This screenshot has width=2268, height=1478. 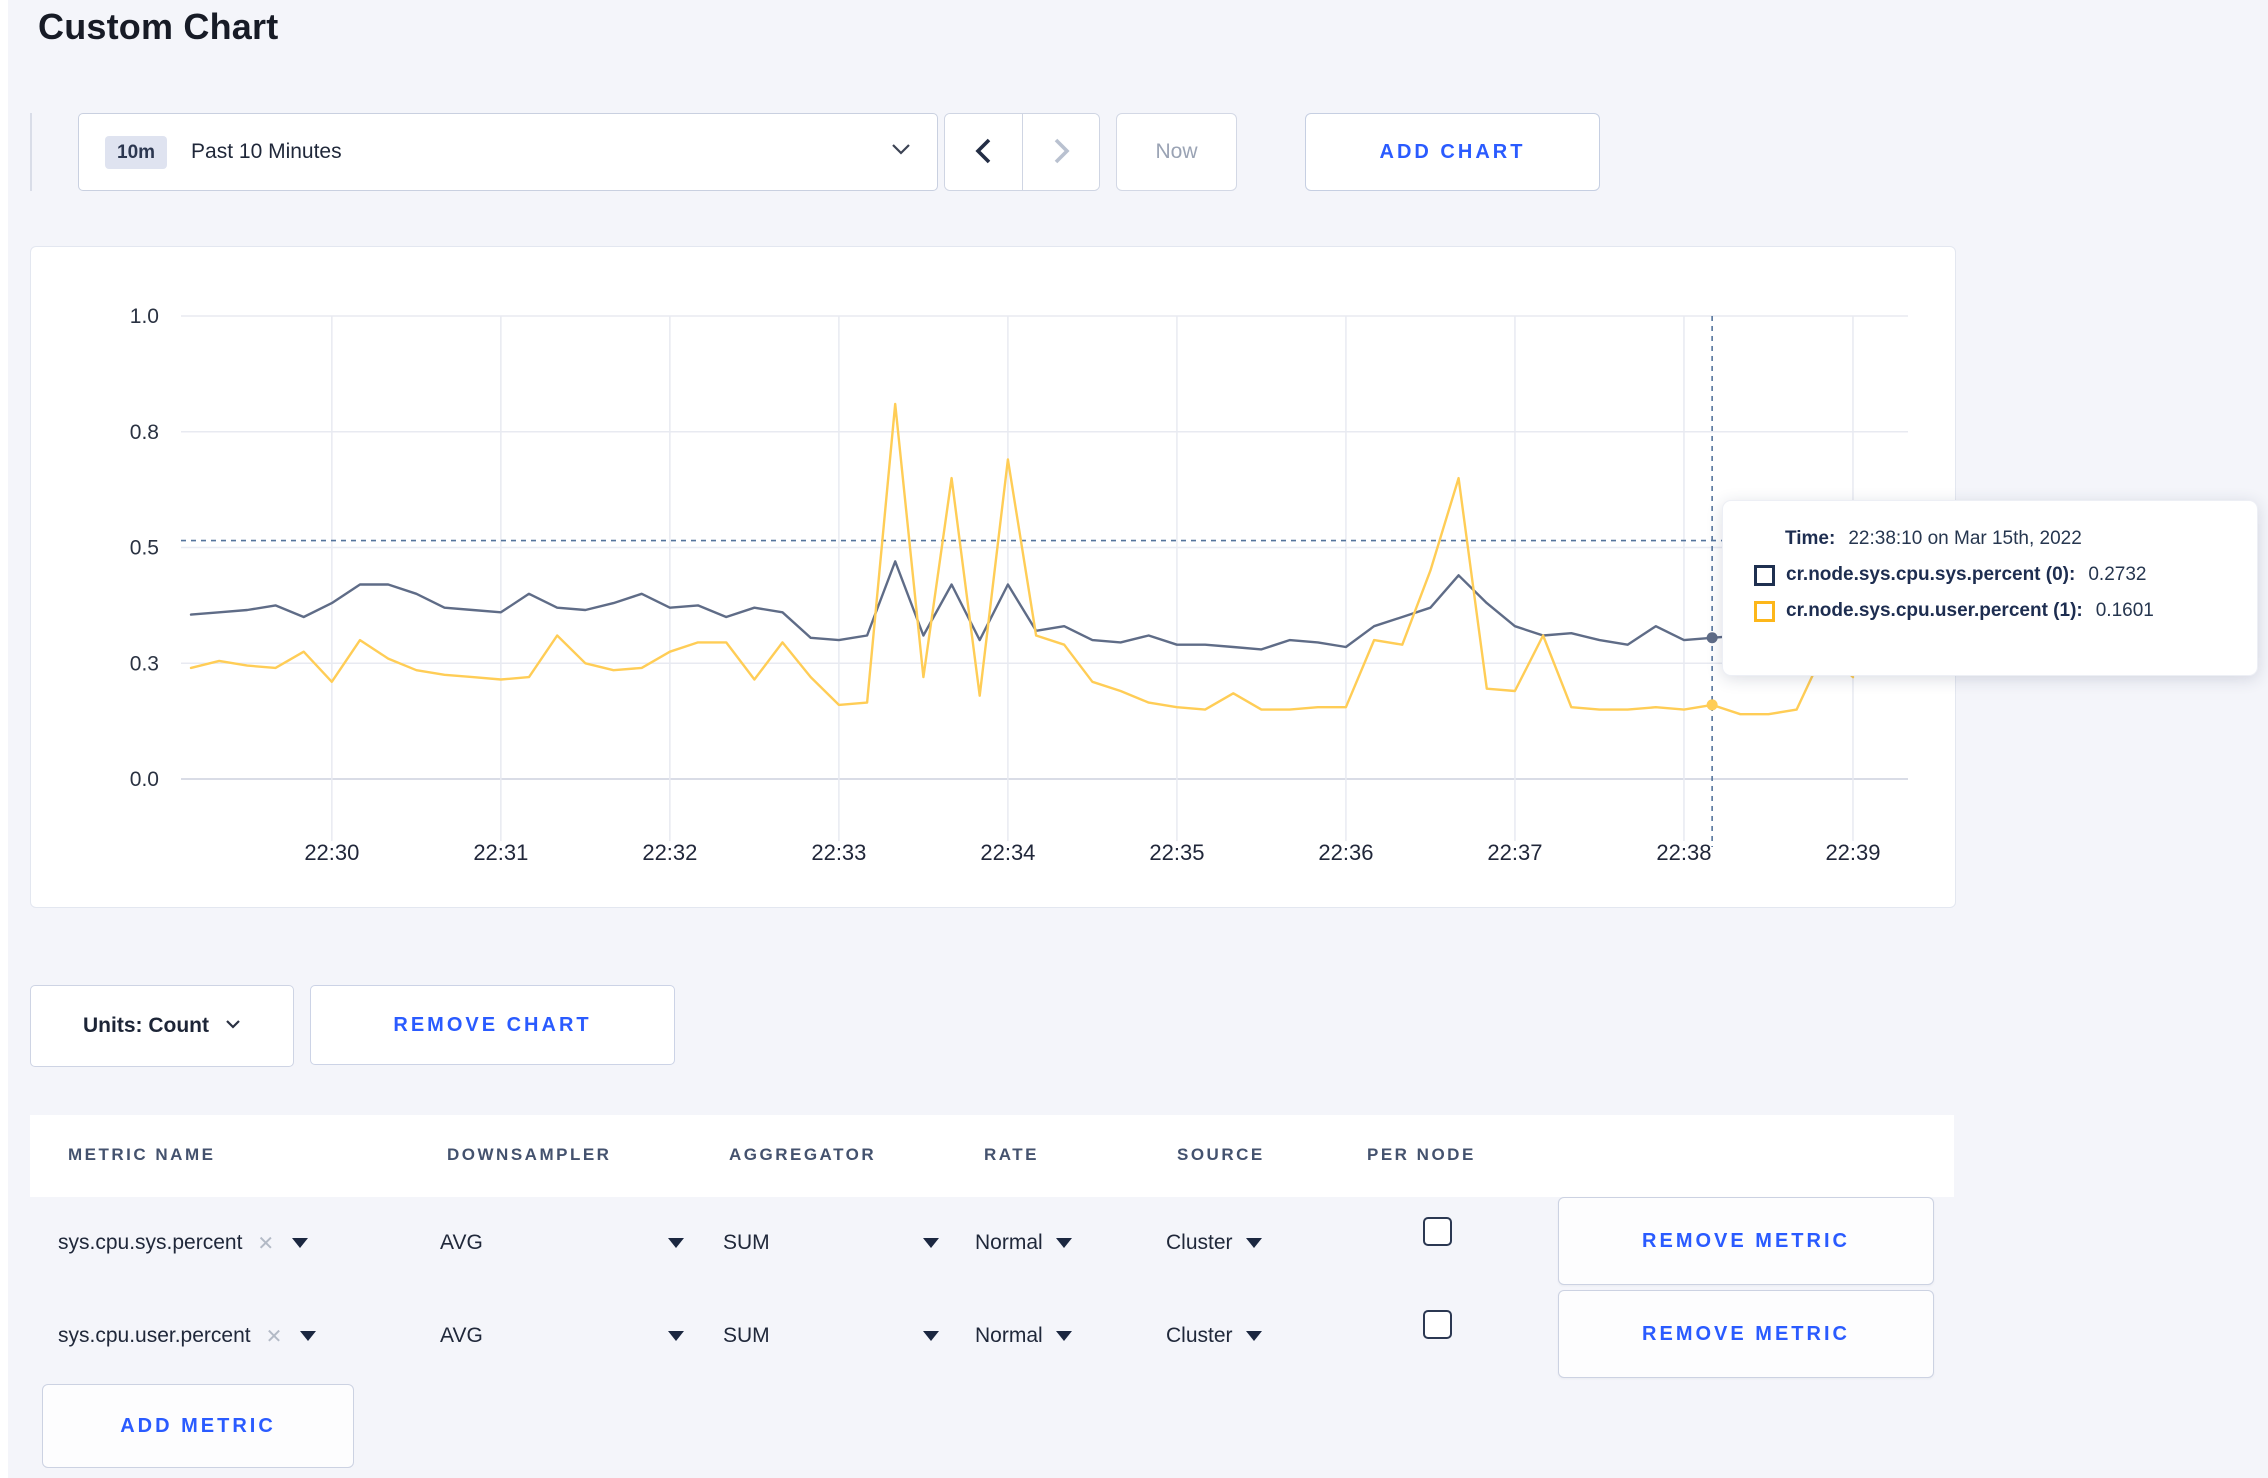 What do you see at coordinates (1221, 1154) in the screenshot?
I see `col-header-source: SOURCE` at bounding box center [1221, 1154].